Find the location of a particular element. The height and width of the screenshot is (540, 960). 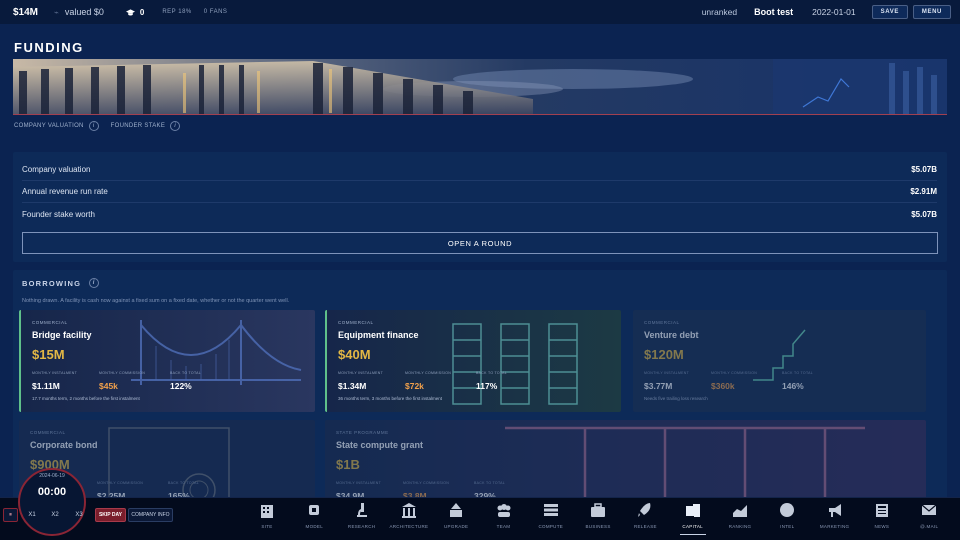

nav-tab-ranking: RANKING is located at coordinates (740, 517).